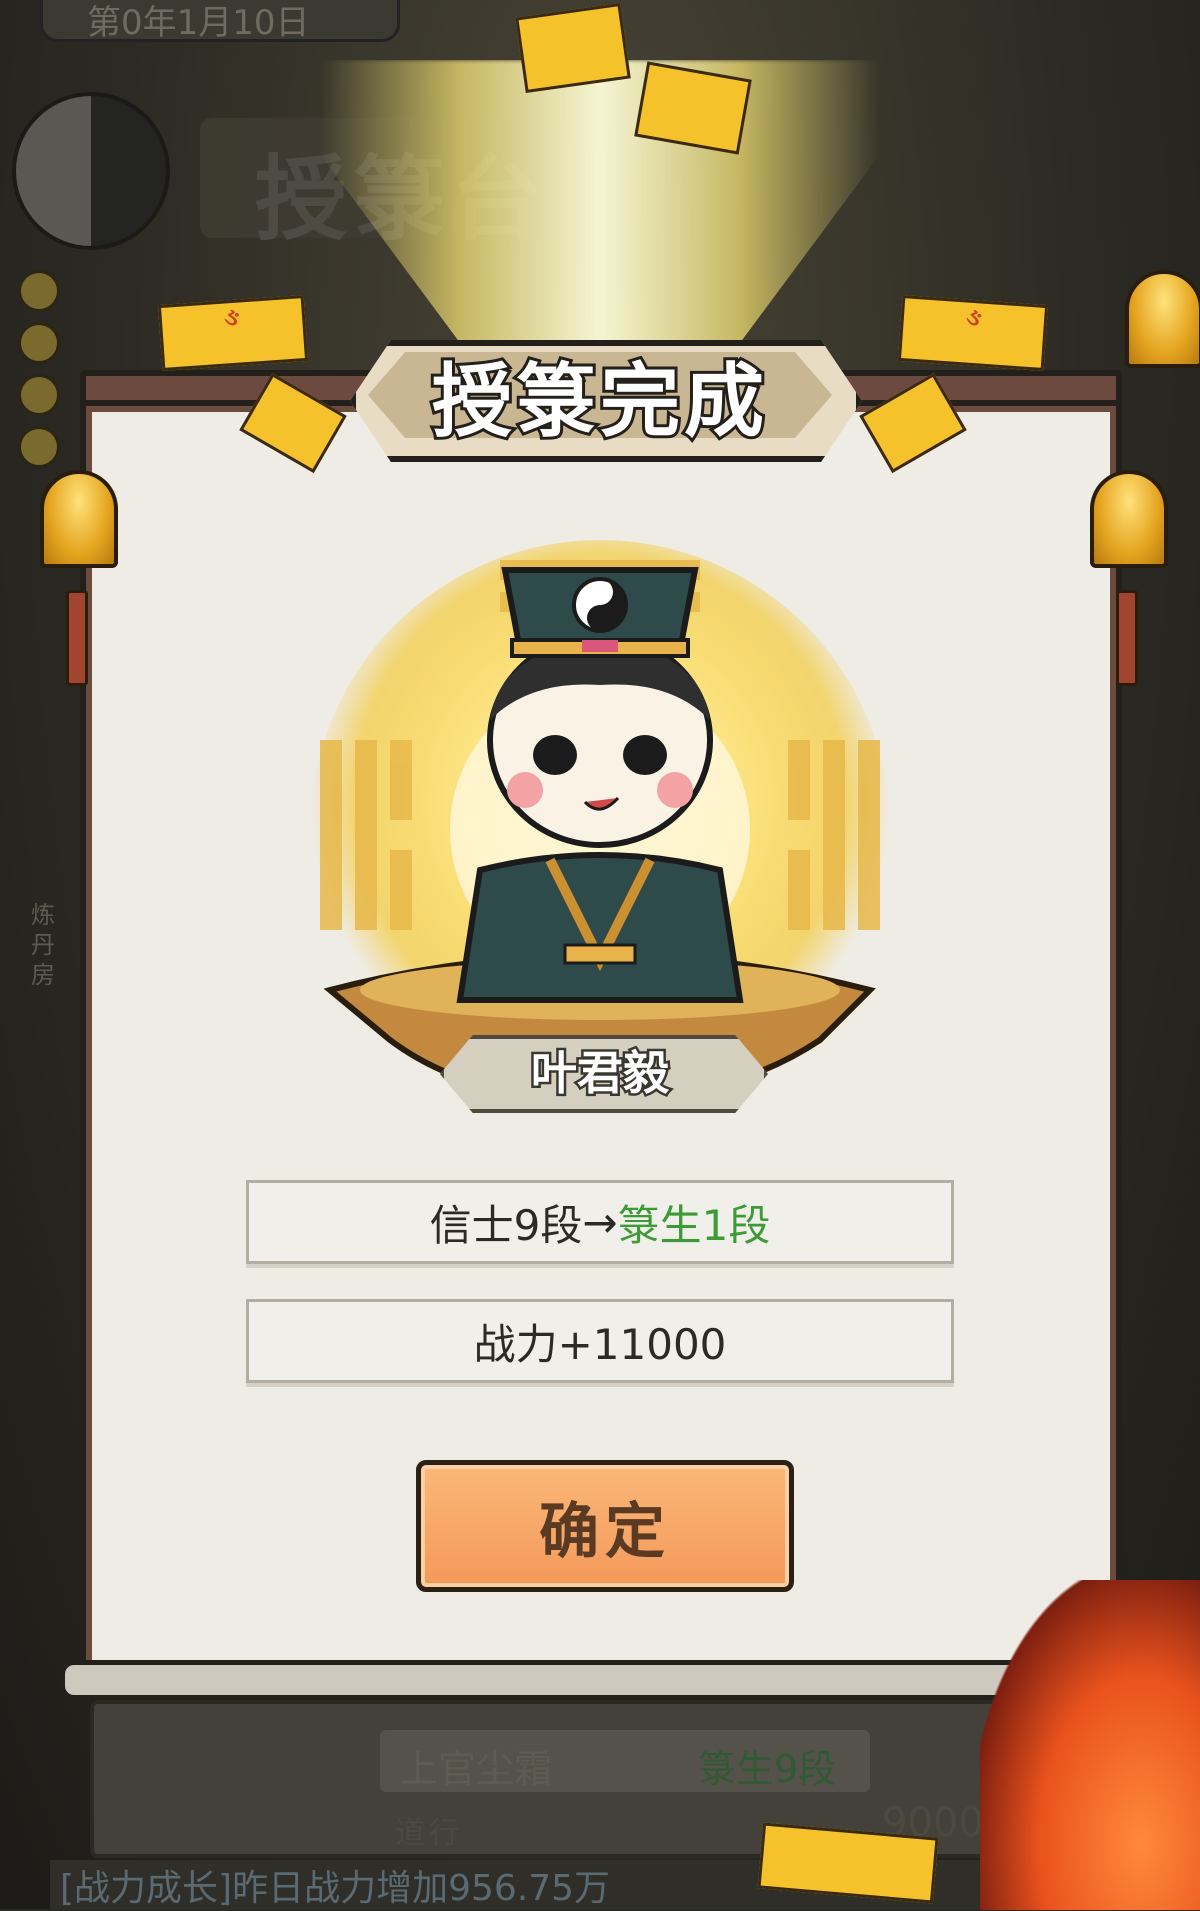  Describe the element at coordinates (476, 1769) in the screenshot. I see `disciple-name: 上官尘霜` at that location.